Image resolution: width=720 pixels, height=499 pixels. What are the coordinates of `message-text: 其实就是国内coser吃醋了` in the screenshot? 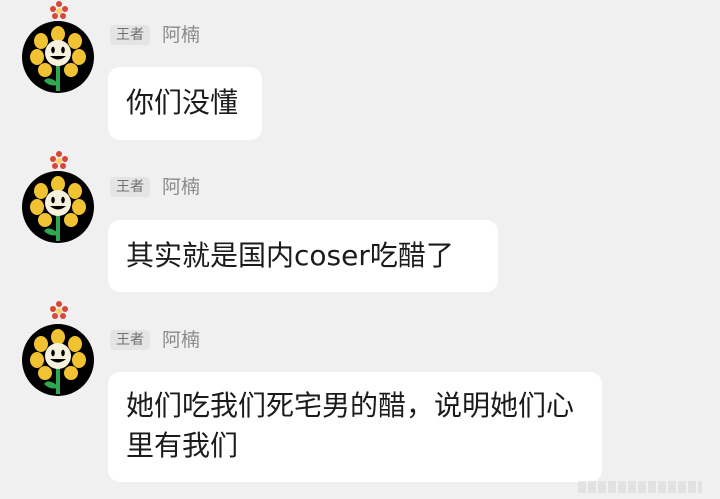 It's located at (290, 255).